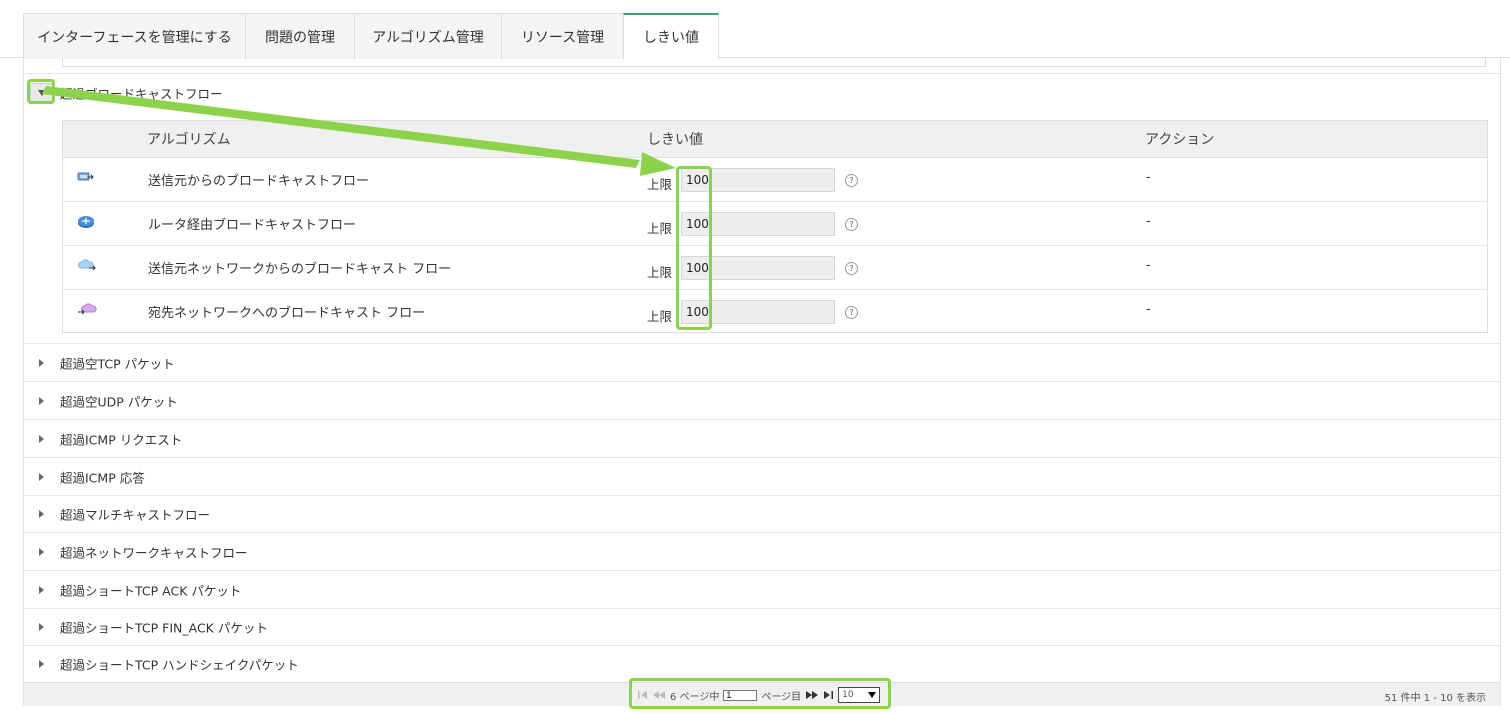 The height and width of the screenshot is (714, 1510). I want to click on tab-algorithm-management: アルゴリズム管理, so click(428, 36).